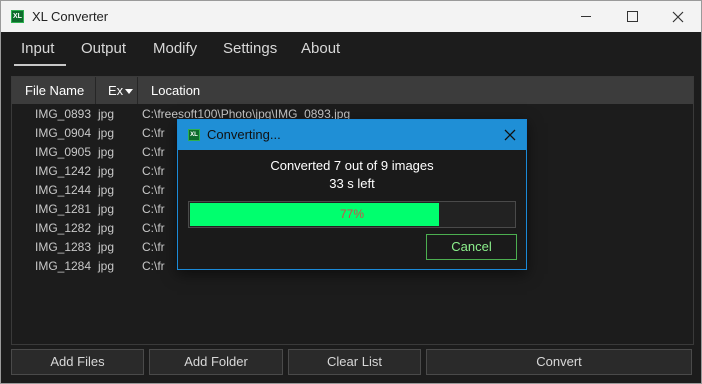 This screenshot has height=384, width=702. What do you see at coordinates (37, 48) in the screenshot?
I see `tab-input: Input` at bounding box center [37, 48].